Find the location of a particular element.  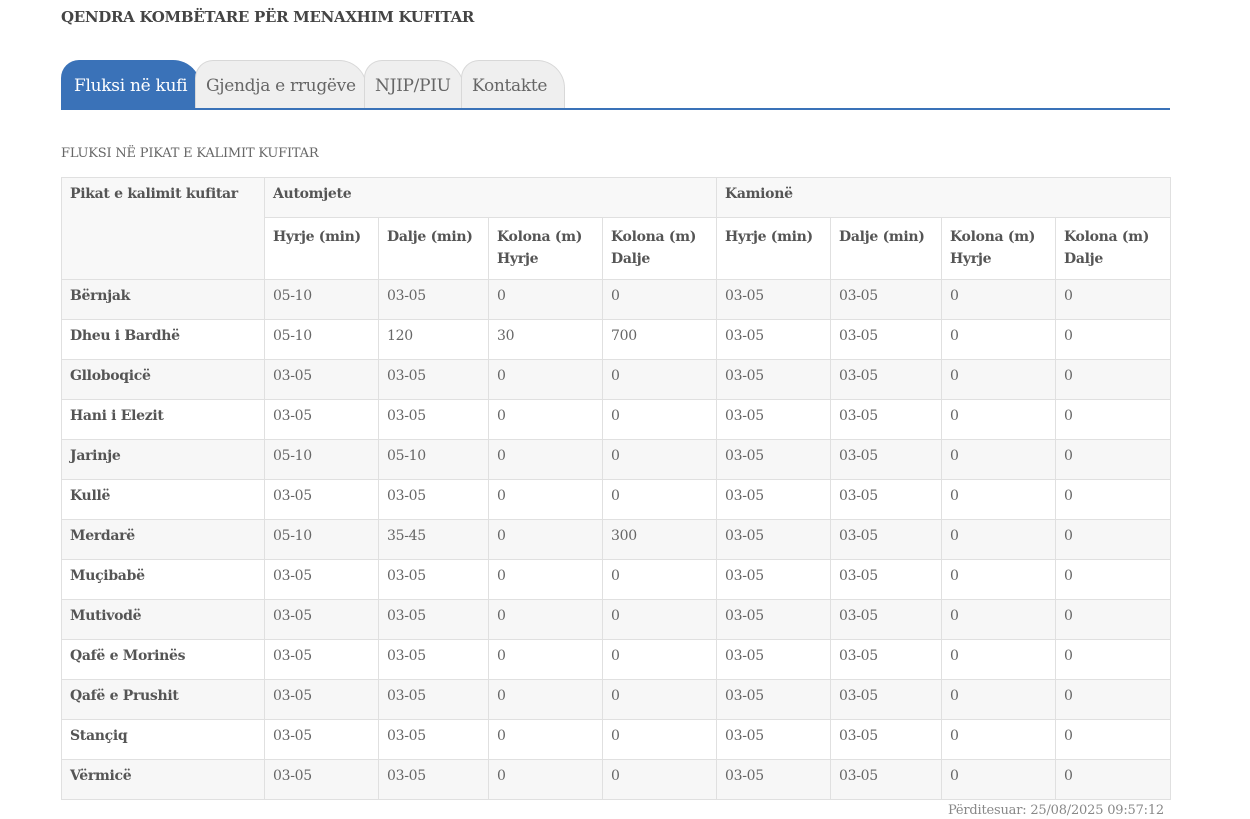

table-cell: 300 is located at coordinates (659, 539).